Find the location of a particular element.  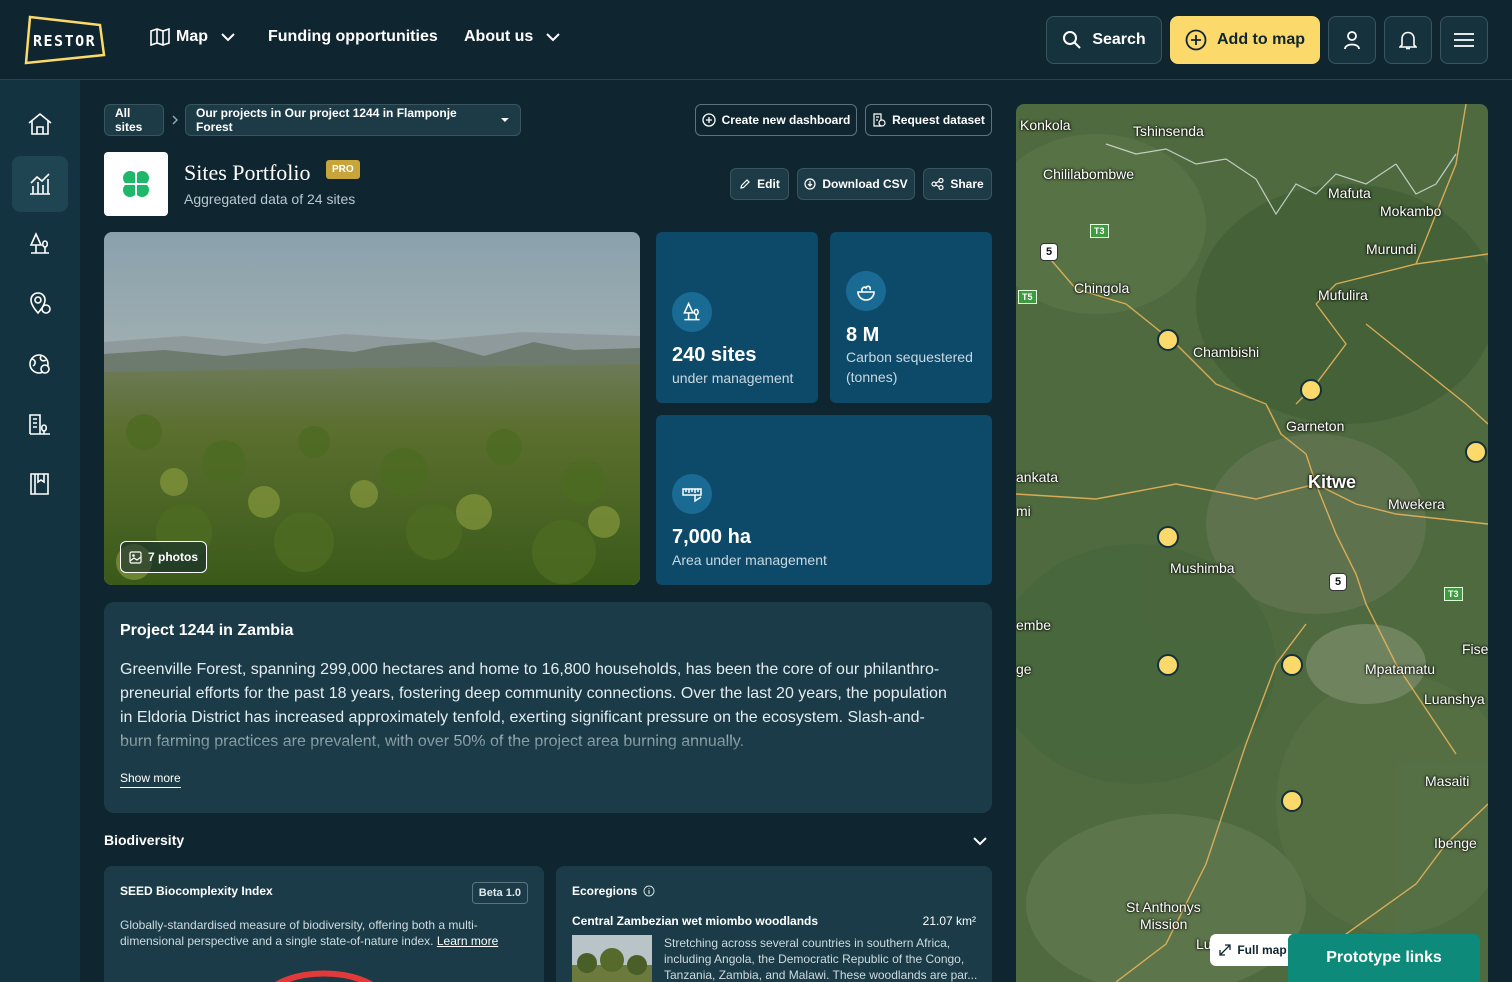

nav-about: About us is located at coordinates (512, 37).